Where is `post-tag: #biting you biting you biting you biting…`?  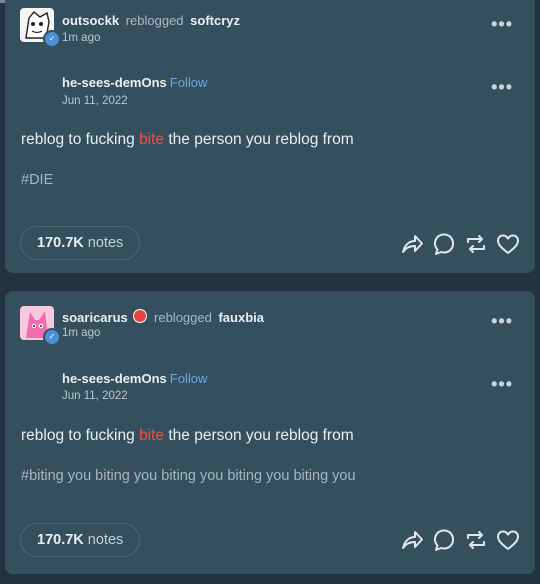
post-tag: #biting you biting you biting you biting… is located at coordinates (188, 476).